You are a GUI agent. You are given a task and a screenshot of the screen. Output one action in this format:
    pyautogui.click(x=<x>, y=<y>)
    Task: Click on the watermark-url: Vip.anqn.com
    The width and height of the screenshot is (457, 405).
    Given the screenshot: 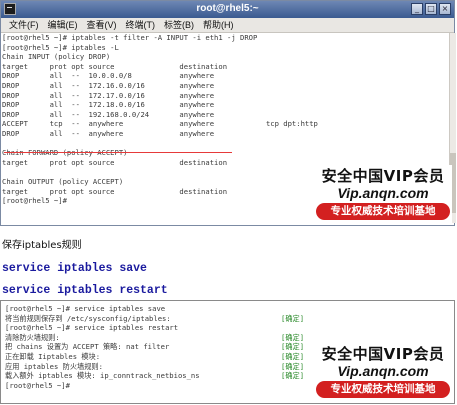 What is the action you would take?
    pyautogui.click(x=383, y=193)
    